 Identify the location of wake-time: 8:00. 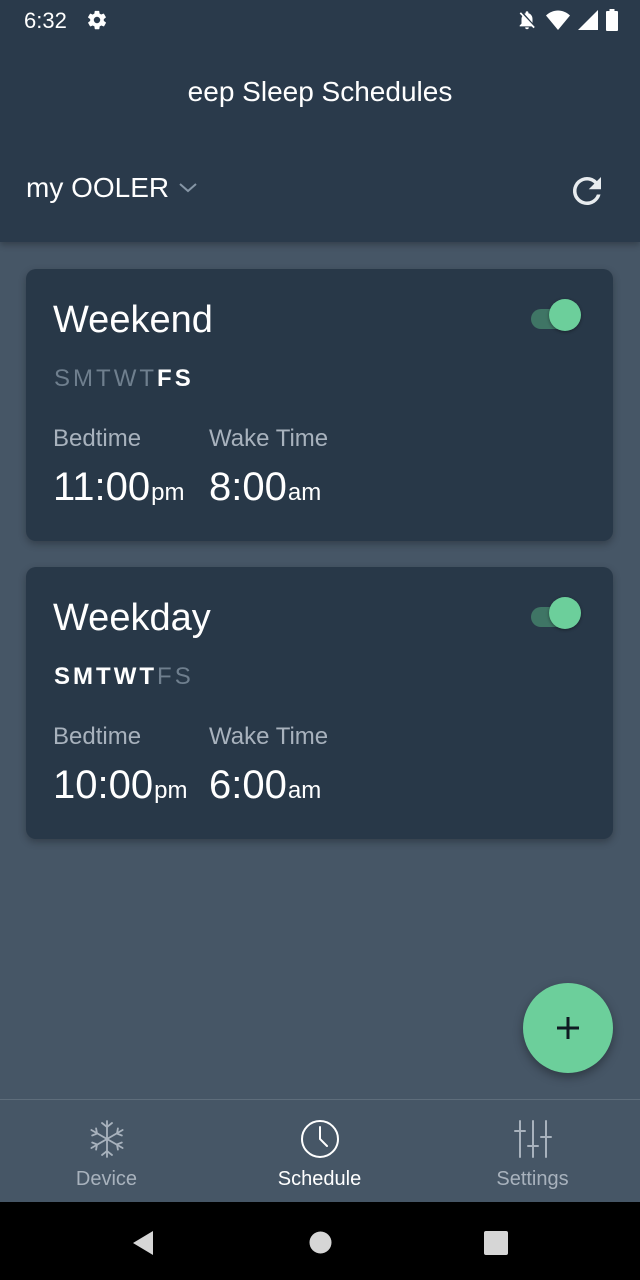
(248, 487).